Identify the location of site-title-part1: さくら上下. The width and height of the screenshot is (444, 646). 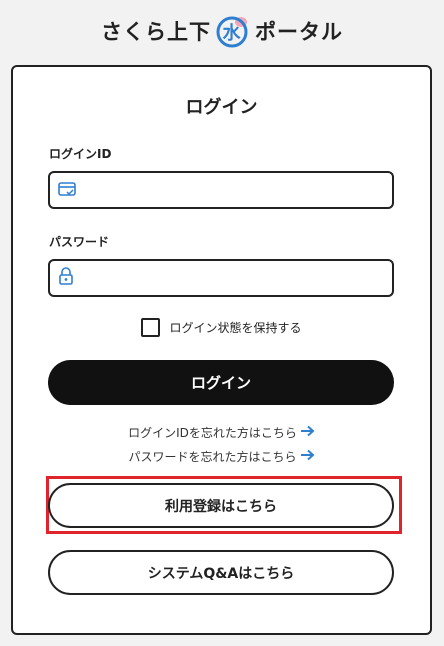
(156, 32).